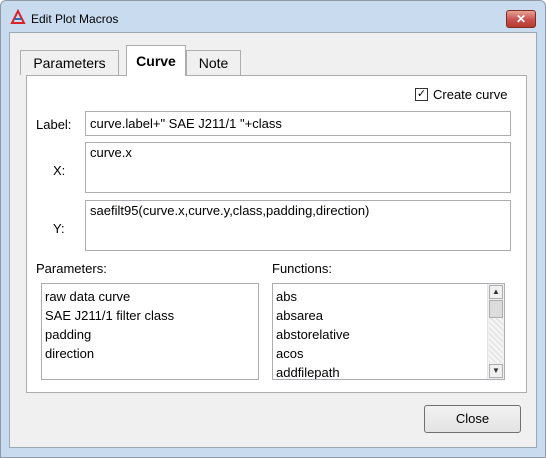  What do you see at coordinates (521, 19) in the screenshot?
I see `window-close-button: ✕` at bounding box center [521, 19].